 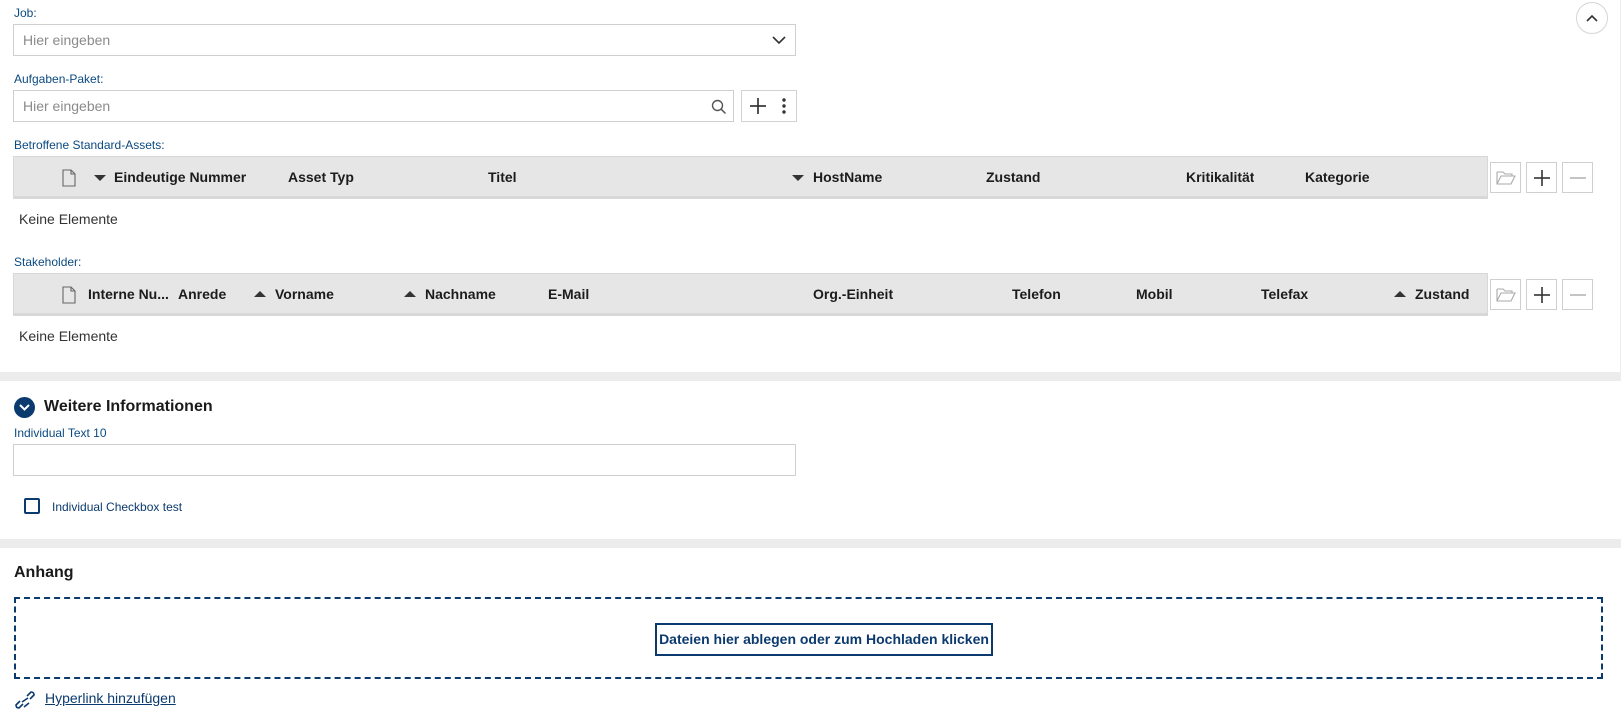 I want to click on col-org-einheit: Org.-Einheit, so click(x=853, y=294).